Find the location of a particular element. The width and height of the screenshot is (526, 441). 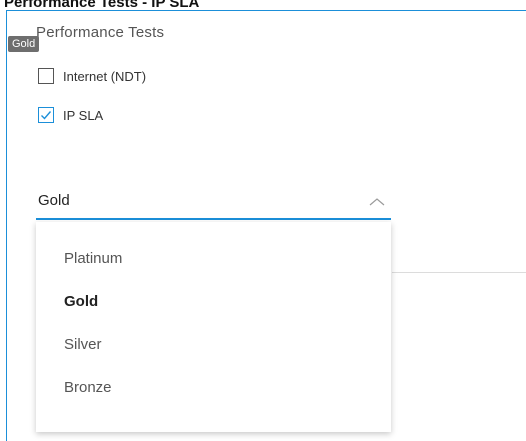

ip-sla-label: IP SLA is located at coordinates (83, 115).